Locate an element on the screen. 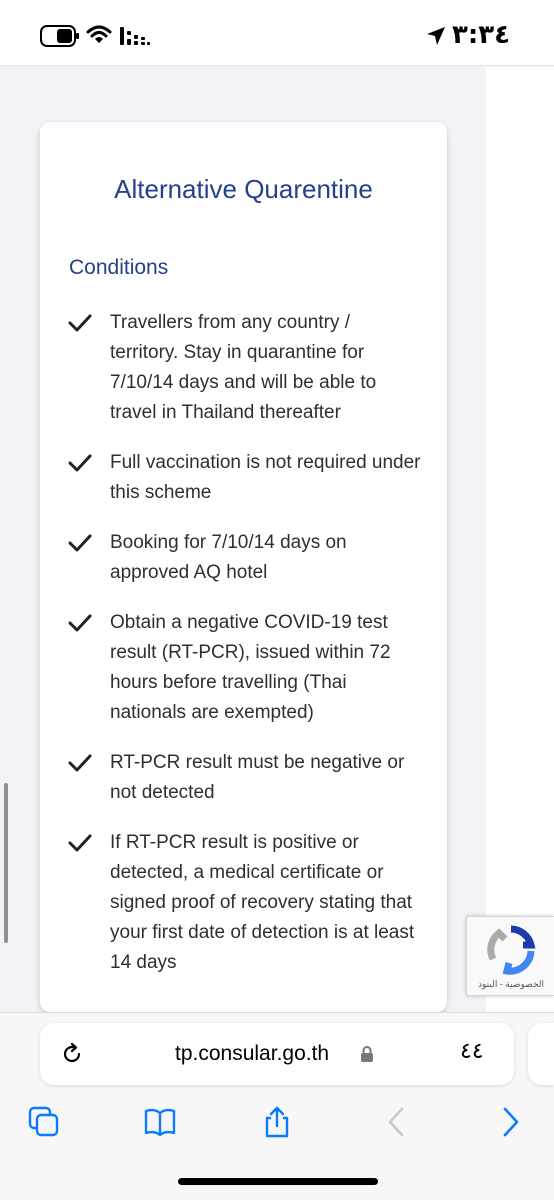 The image size is (554, 1200). card-title: Alternative Quarentine is located at coordinates (243, 189).